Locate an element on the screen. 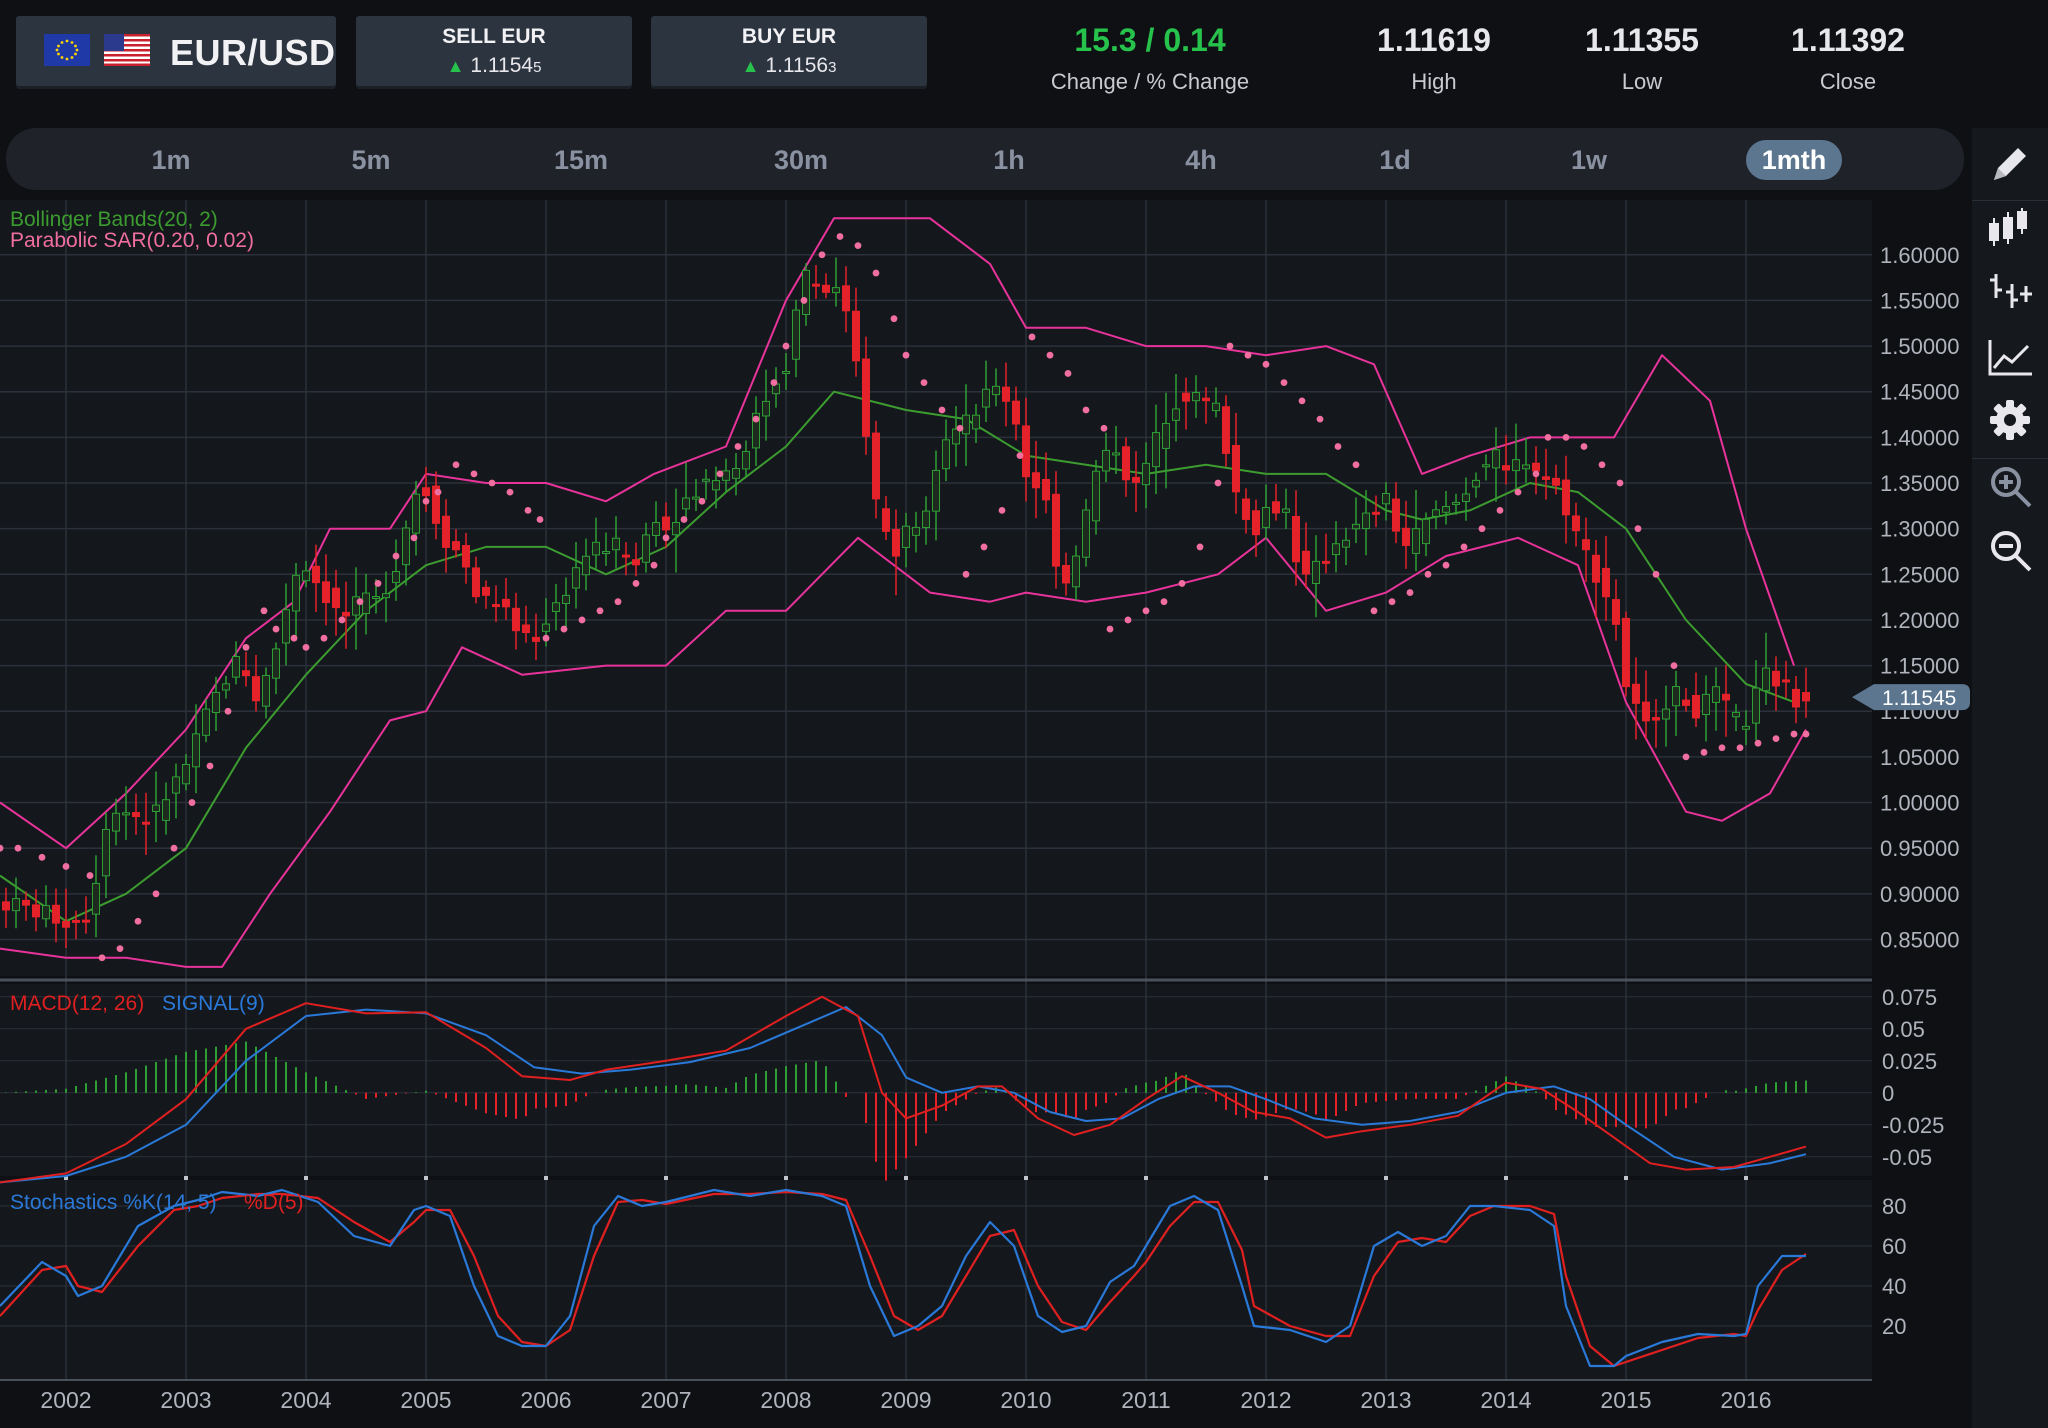  low-label: Low is located at coordinates (1642, 81).